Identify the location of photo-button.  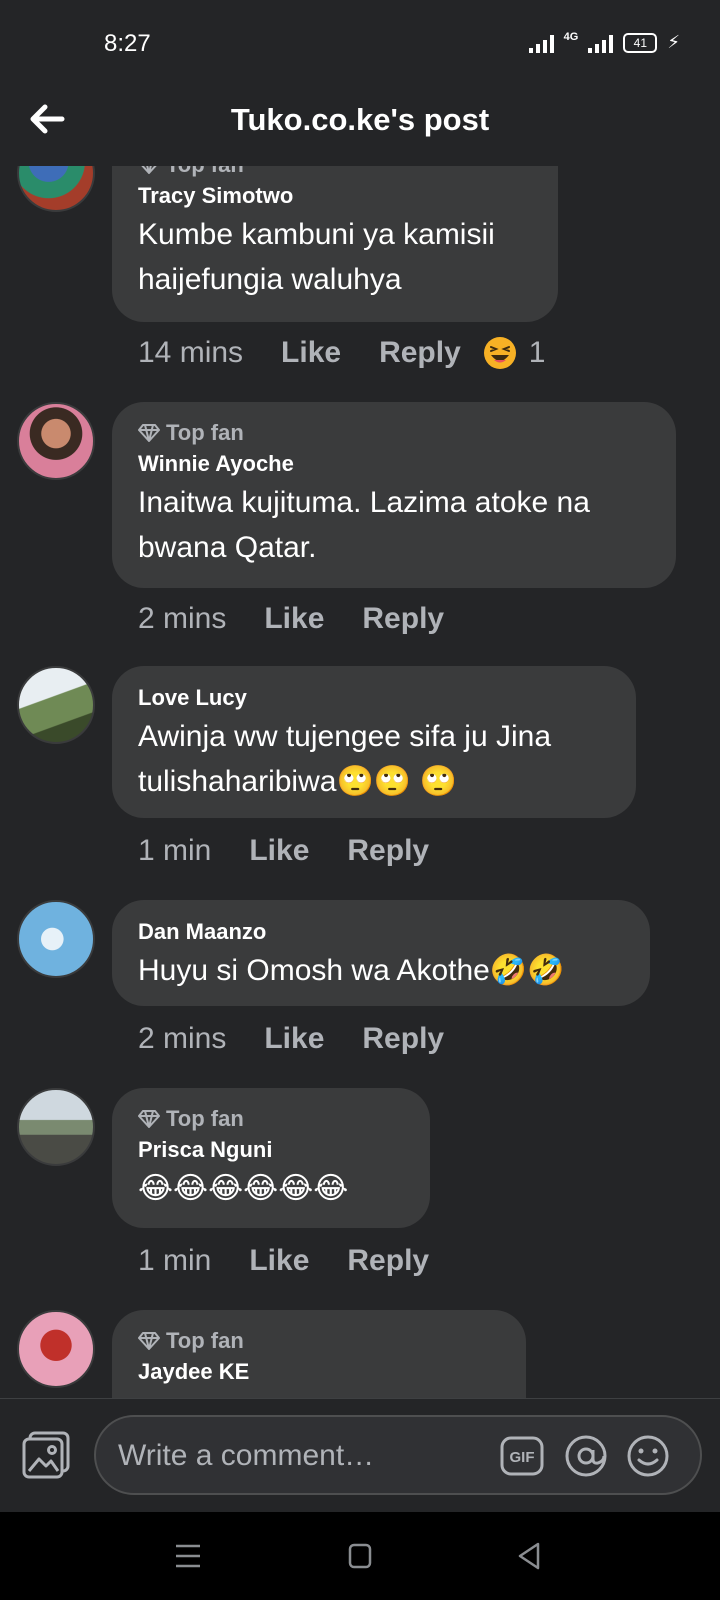
(46, 1455).